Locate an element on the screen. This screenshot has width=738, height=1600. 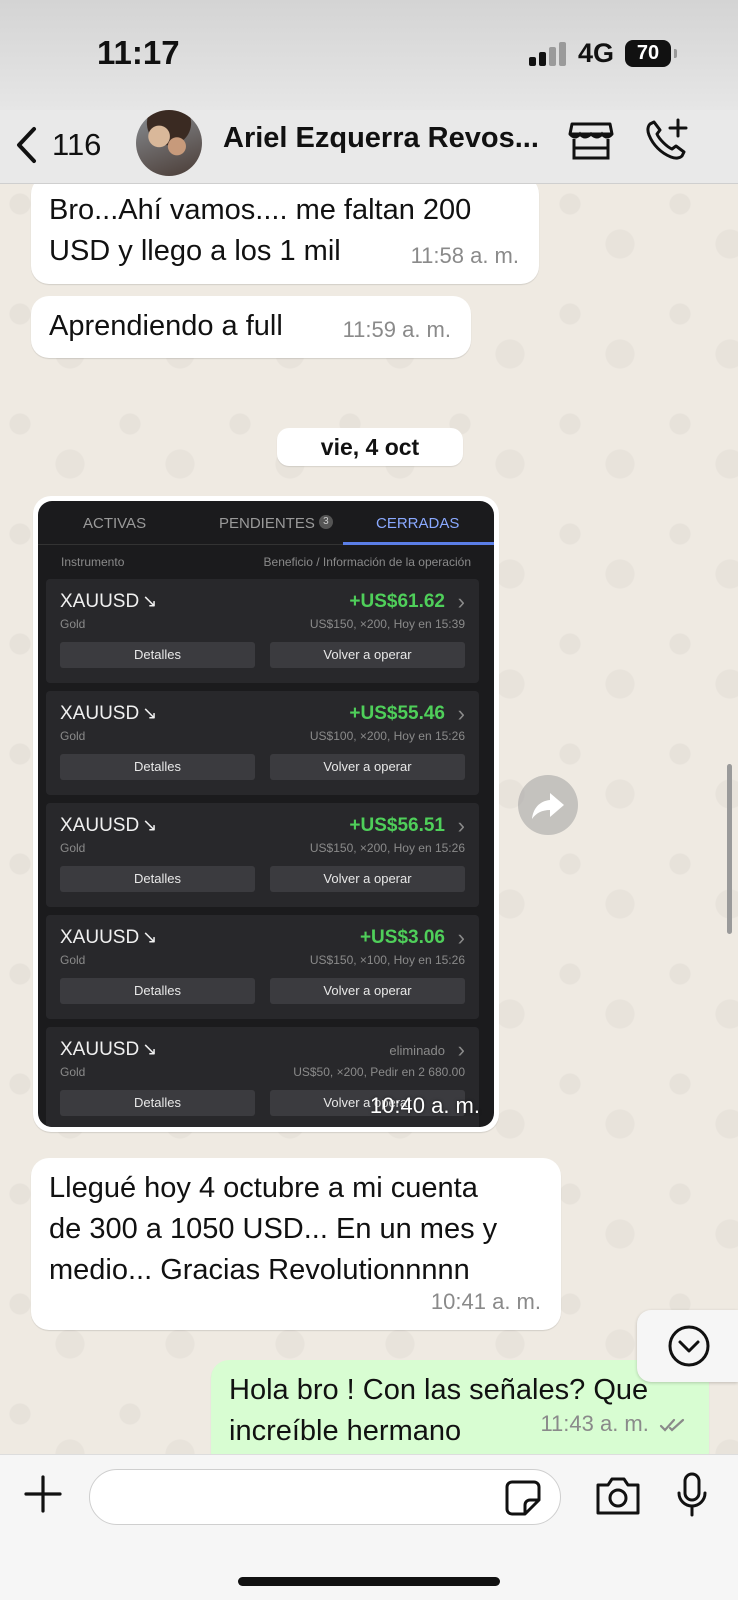
trade-profit: +US$61.62 is located at coordinates (397, 601).